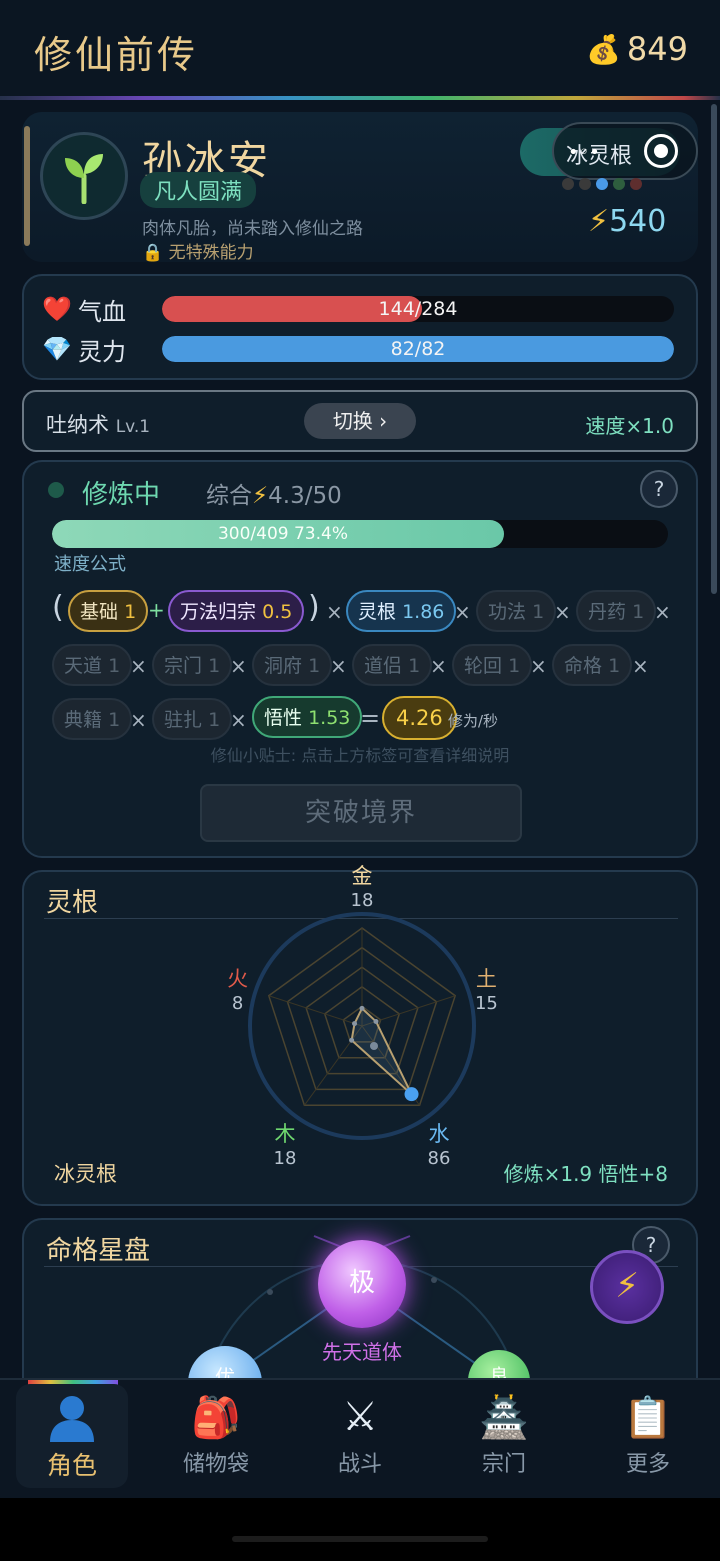  I want to click on tab-more: 📋 更多, so click(648, 1436).